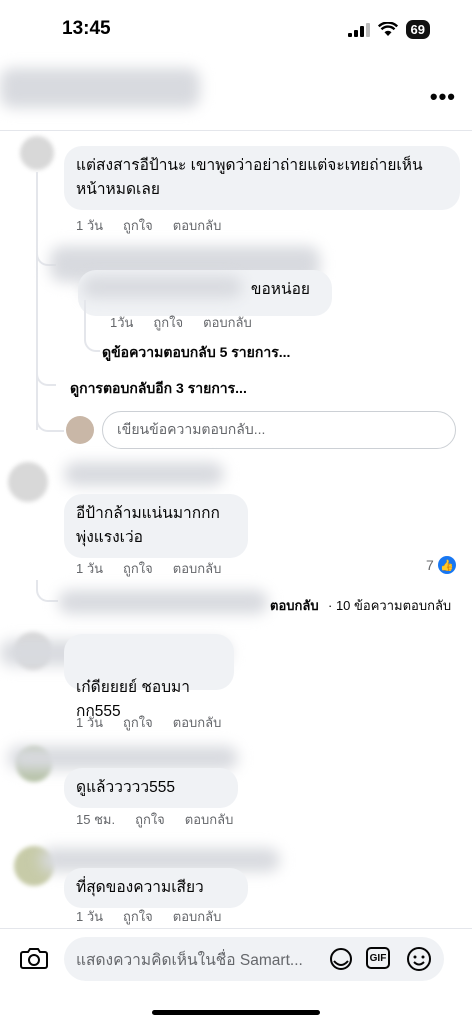  What do you see at coordinates (148, 513) in the screenshot?
I see `comment-text: อีป้ากล้ามแน่นมากกก` at bounding box center [148, 513].